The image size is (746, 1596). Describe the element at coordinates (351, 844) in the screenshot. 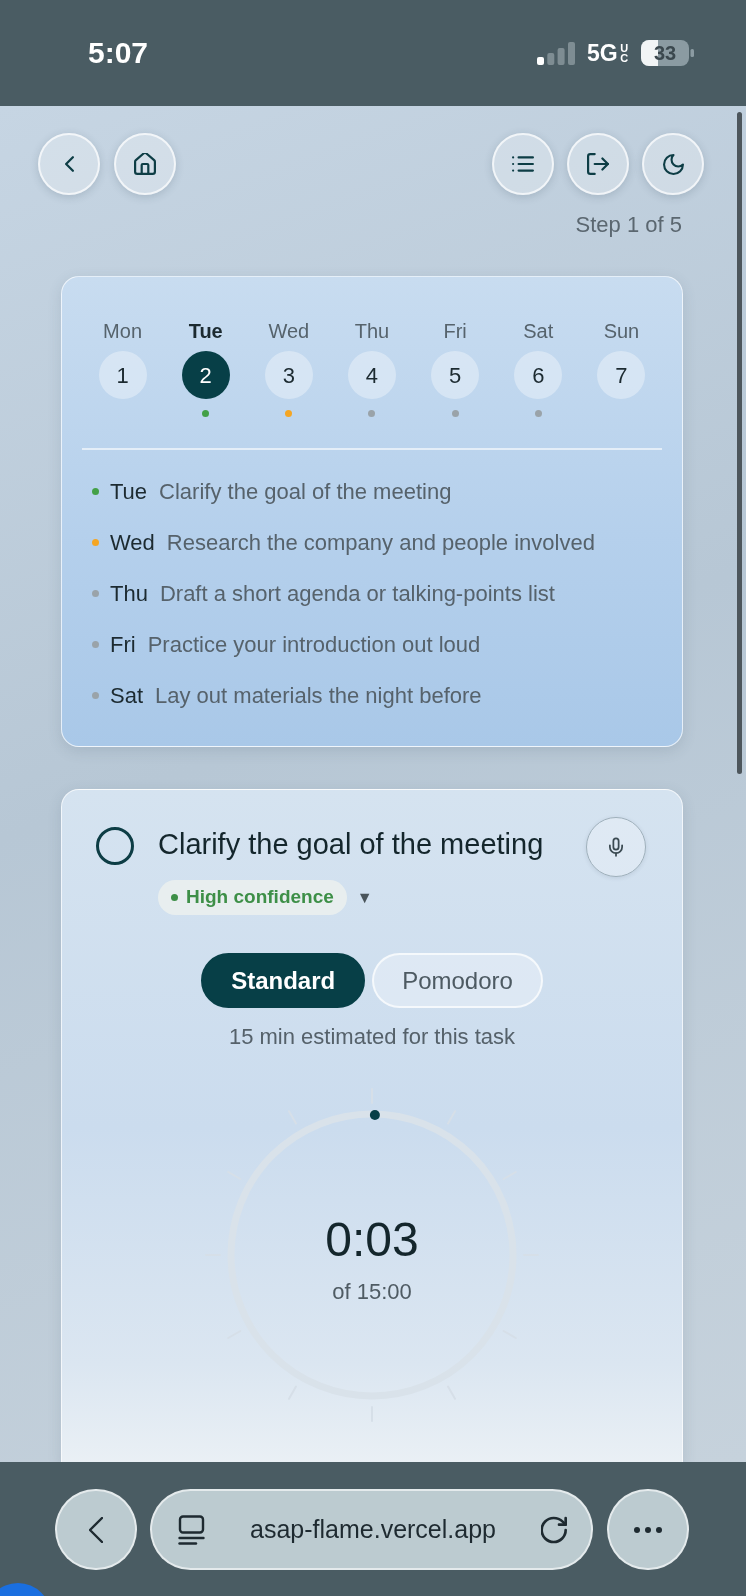

I see `task-title: Clarify the goal of the meeting` at that location.